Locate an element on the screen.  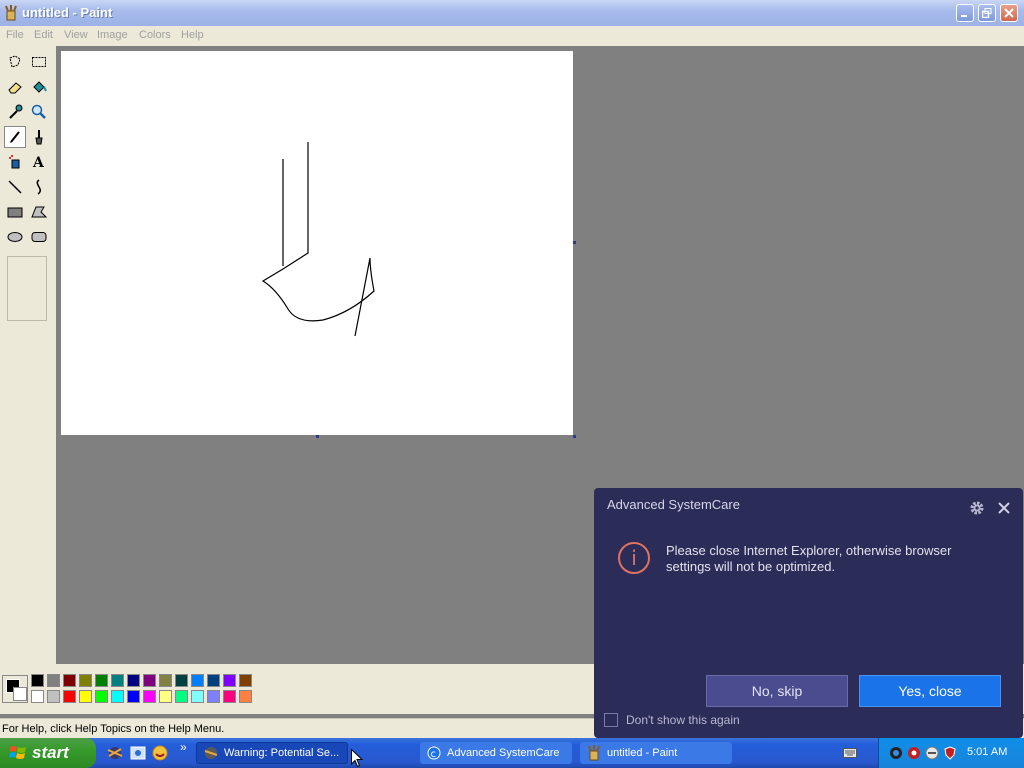
free-form-select-tool is located at coordinates (15, 62).